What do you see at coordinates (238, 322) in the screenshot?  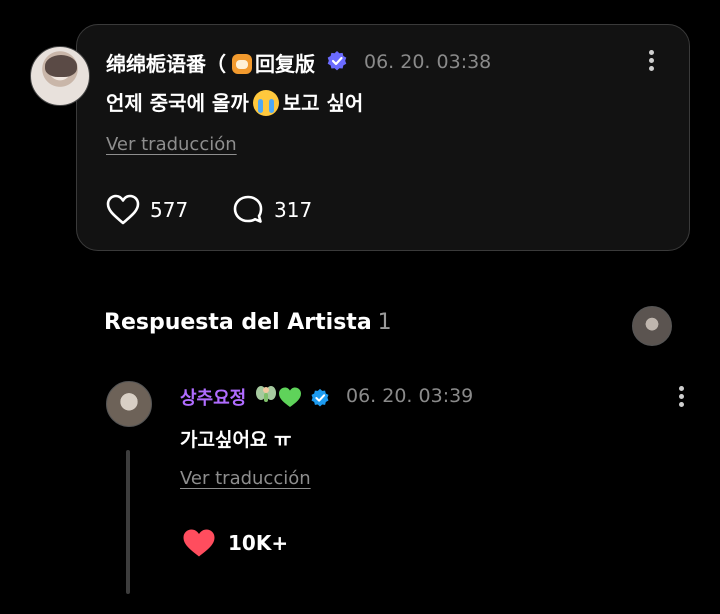 I see `artist-reply-section-label: Respuesta del Artista` at bounding box center [238, 322].